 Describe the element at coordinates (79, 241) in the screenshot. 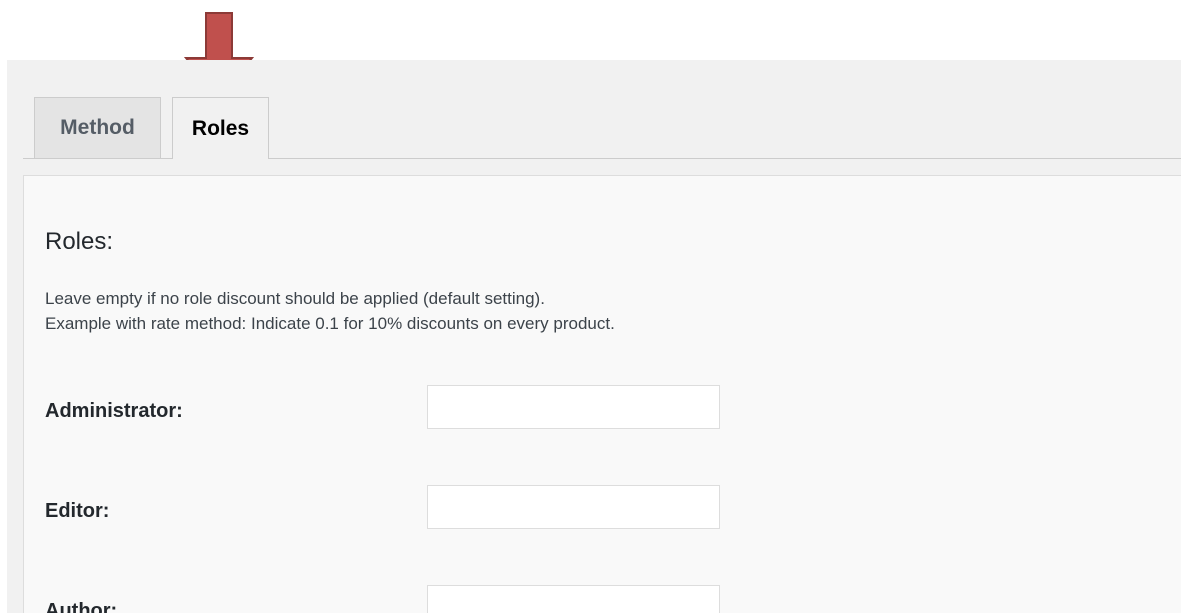

I see `section-title: Roles:` at that location.